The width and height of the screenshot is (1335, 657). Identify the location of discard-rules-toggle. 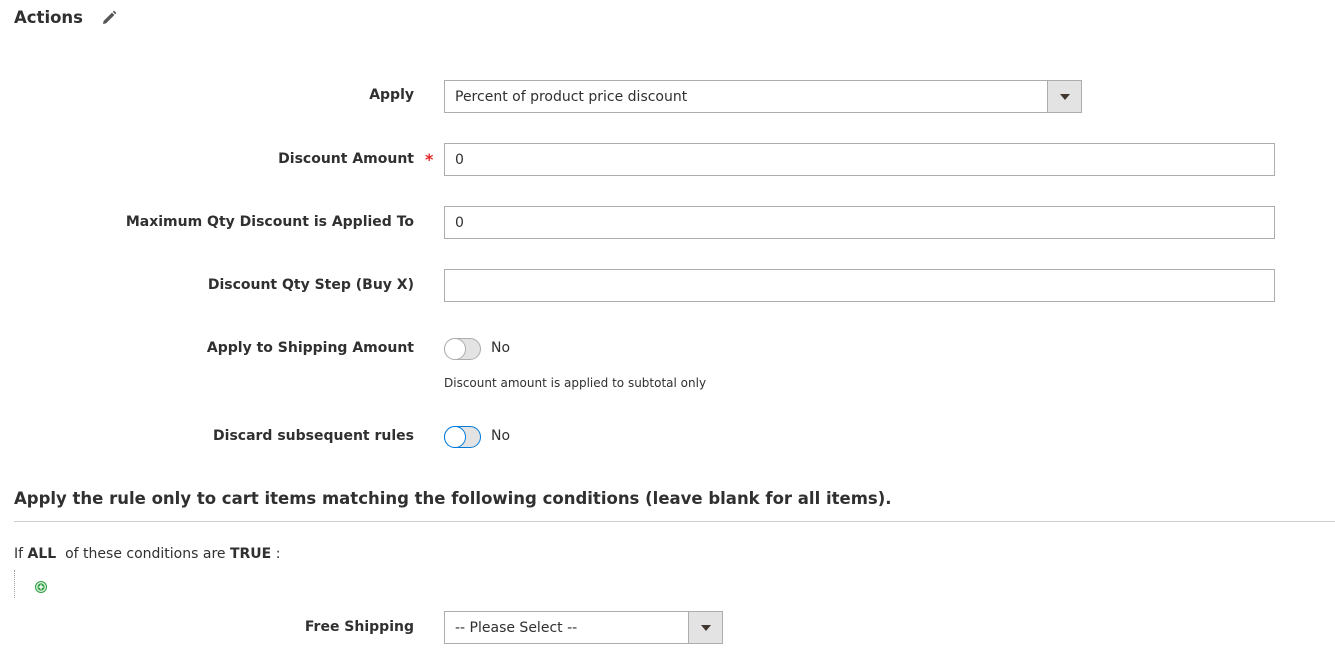
(462, 437).